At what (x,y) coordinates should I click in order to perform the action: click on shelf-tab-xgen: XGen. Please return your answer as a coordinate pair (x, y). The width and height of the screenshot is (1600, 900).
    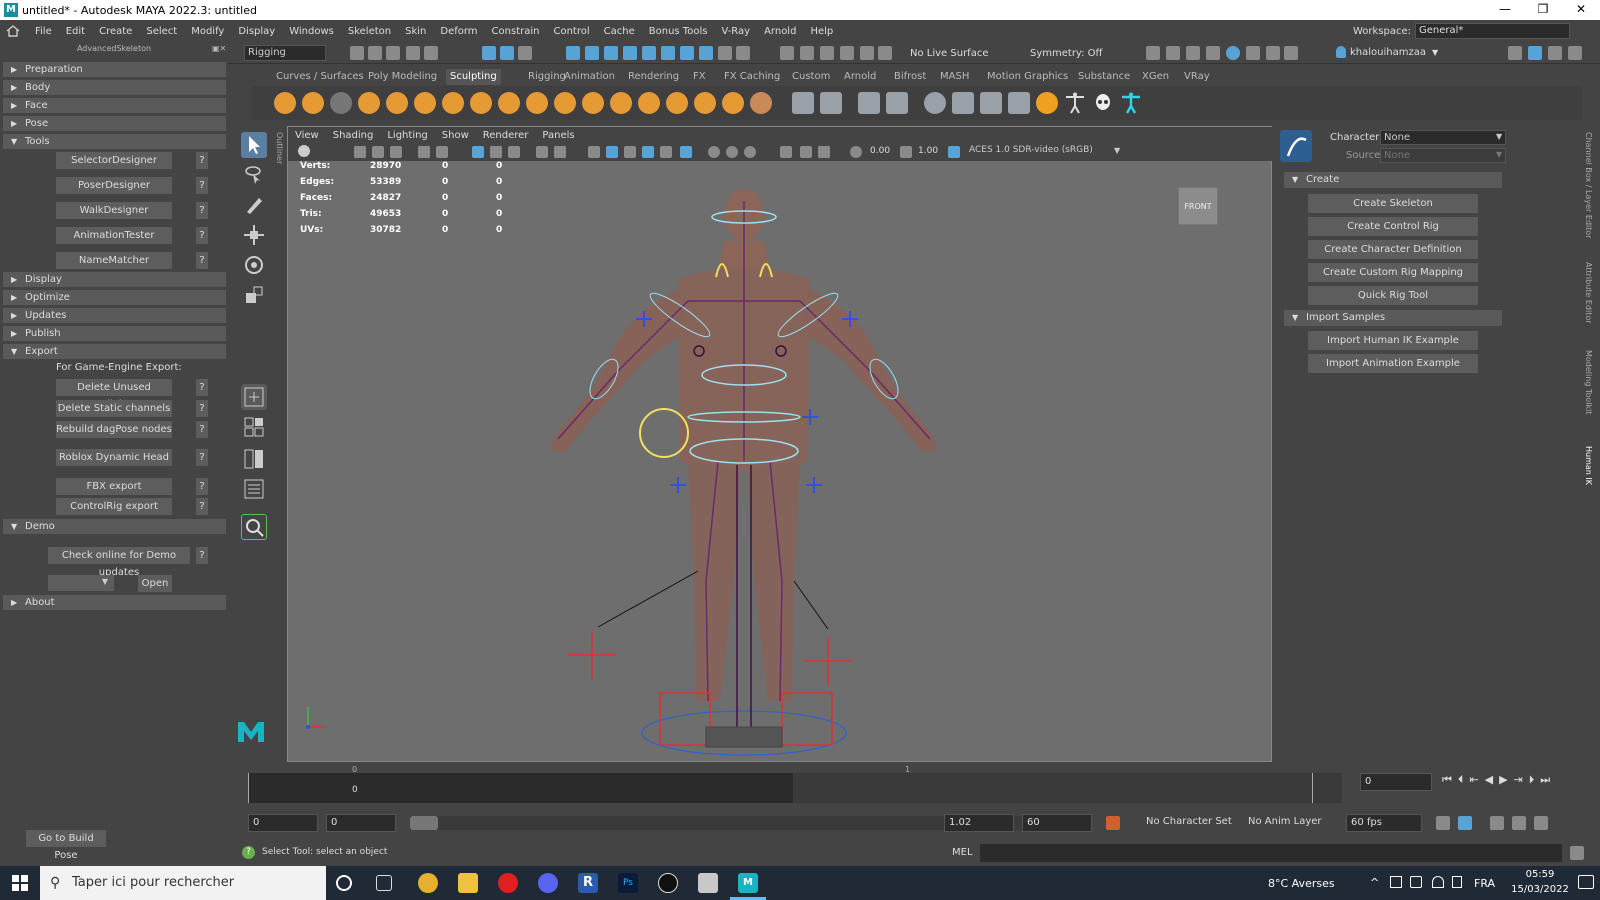
    Looking at the image, I should click on (1155, 77).